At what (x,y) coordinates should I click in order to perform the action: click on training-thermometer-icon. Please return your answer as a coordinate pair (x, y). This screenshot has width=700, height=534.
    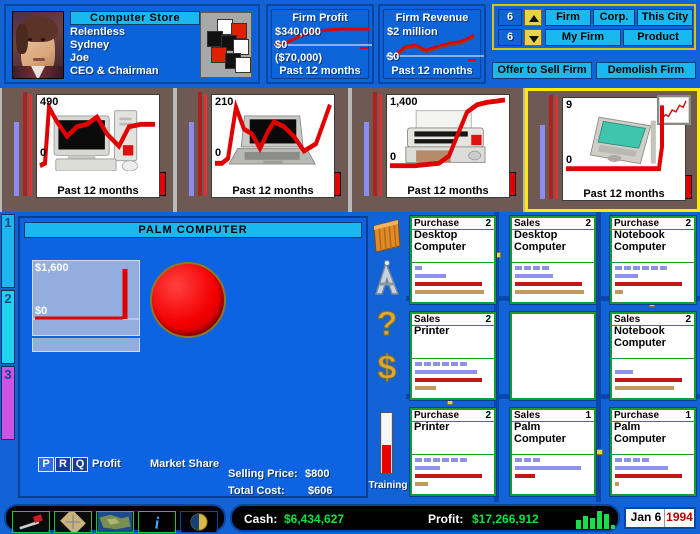
    Looking at the image, I should click on (386, 443).